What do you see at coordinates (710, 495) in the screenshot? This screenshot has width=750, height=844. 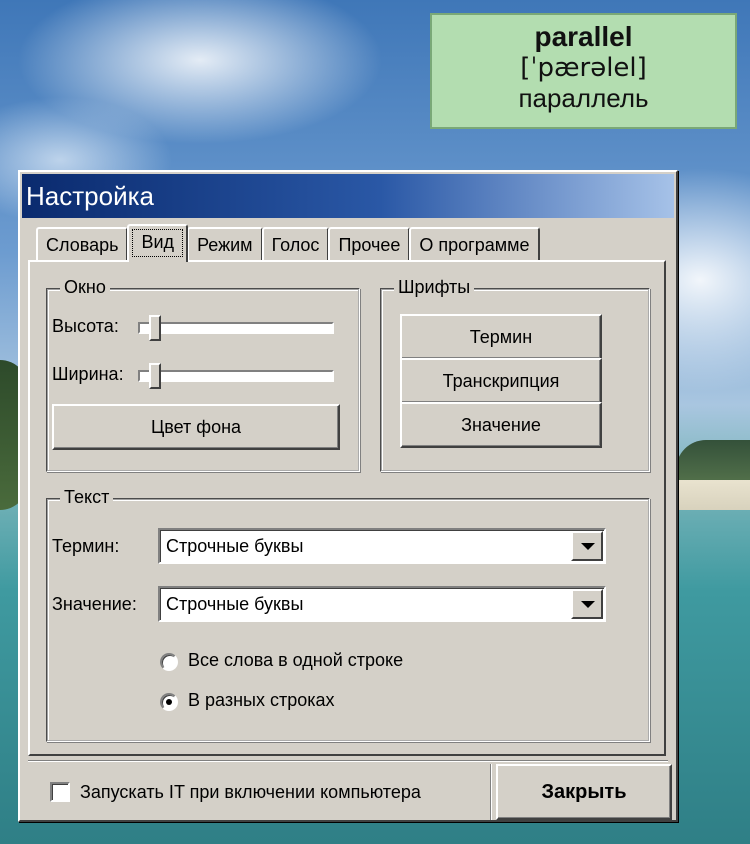 I see `background-beach` at bounding box center [710, 495].